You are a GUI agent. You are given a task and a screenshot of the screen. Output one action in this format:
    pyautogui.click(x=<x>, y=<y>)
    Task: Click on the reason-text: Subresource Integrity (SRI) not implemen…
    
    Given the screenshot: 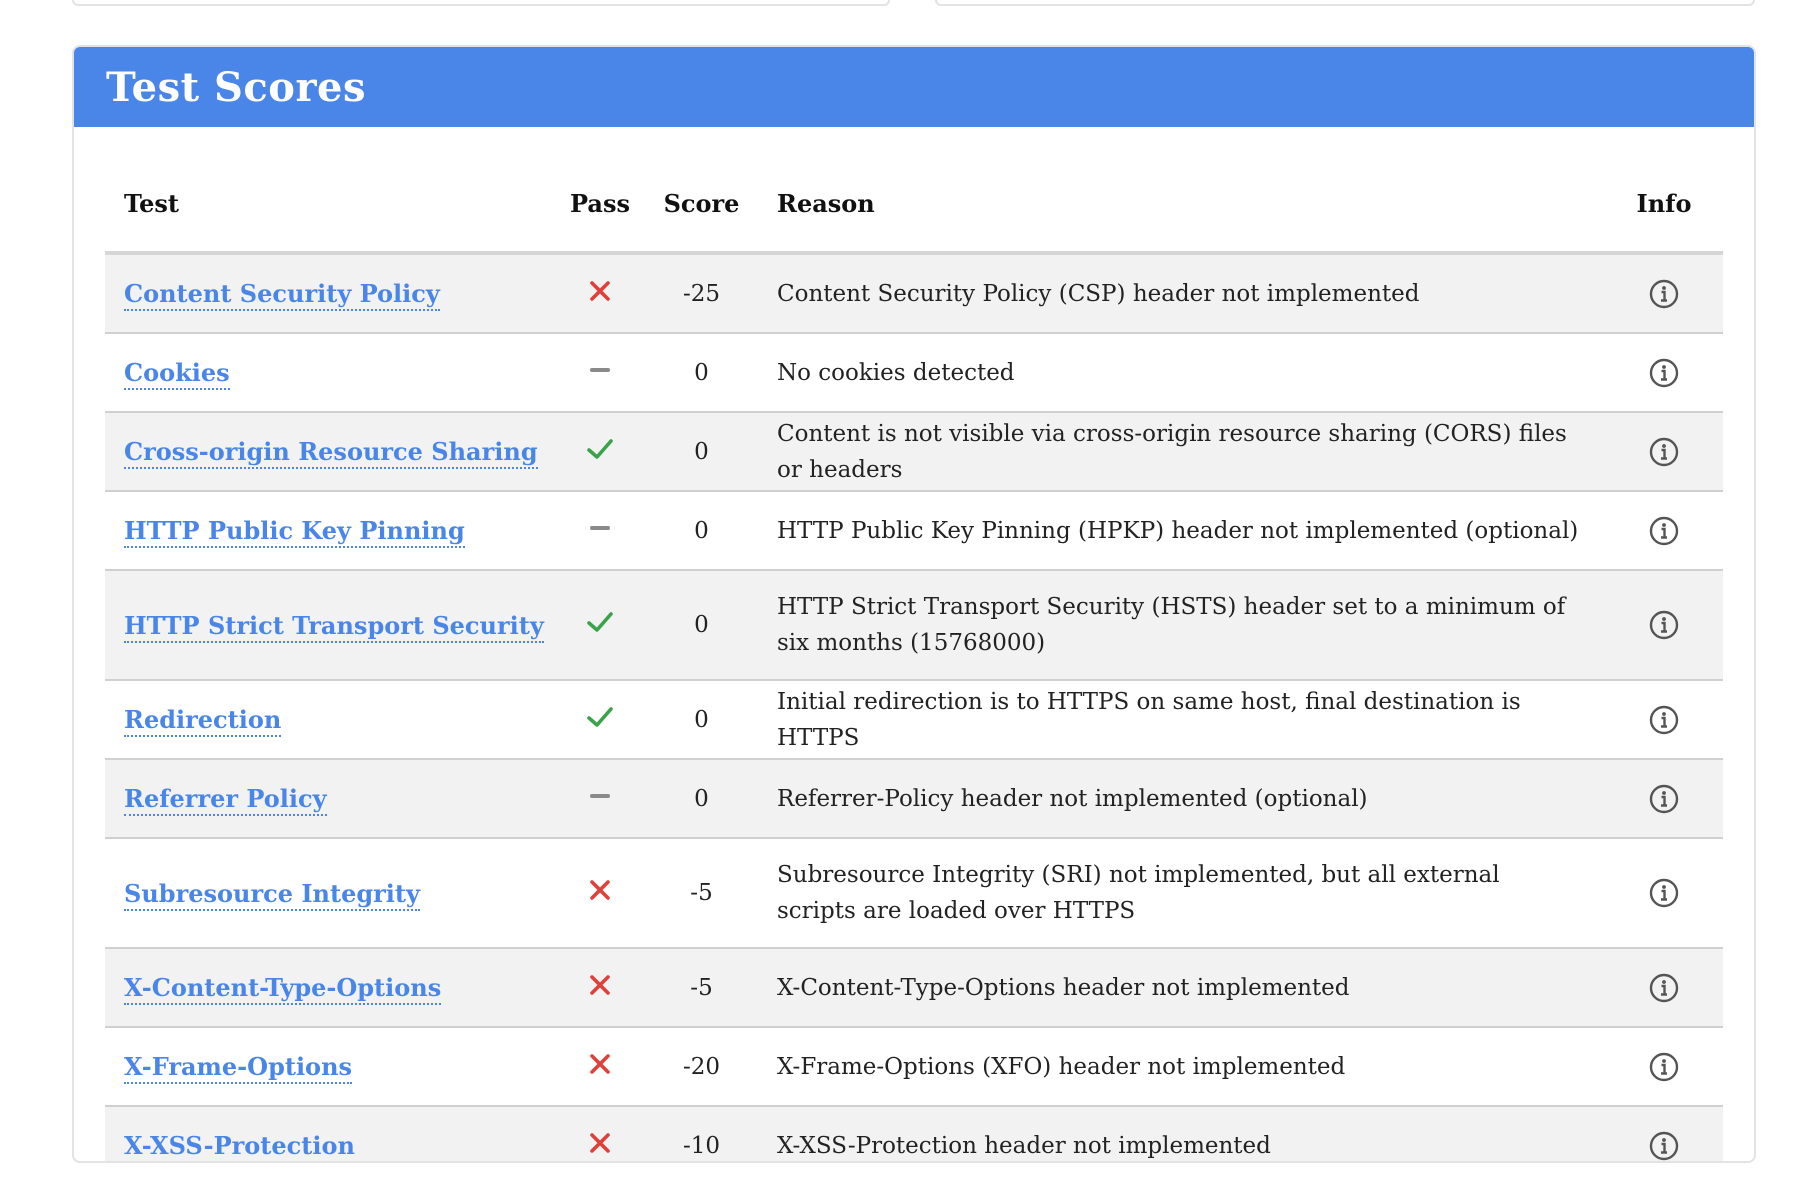 What is the action you would take?
    pyautogui.click(x=1138, y=893)
    